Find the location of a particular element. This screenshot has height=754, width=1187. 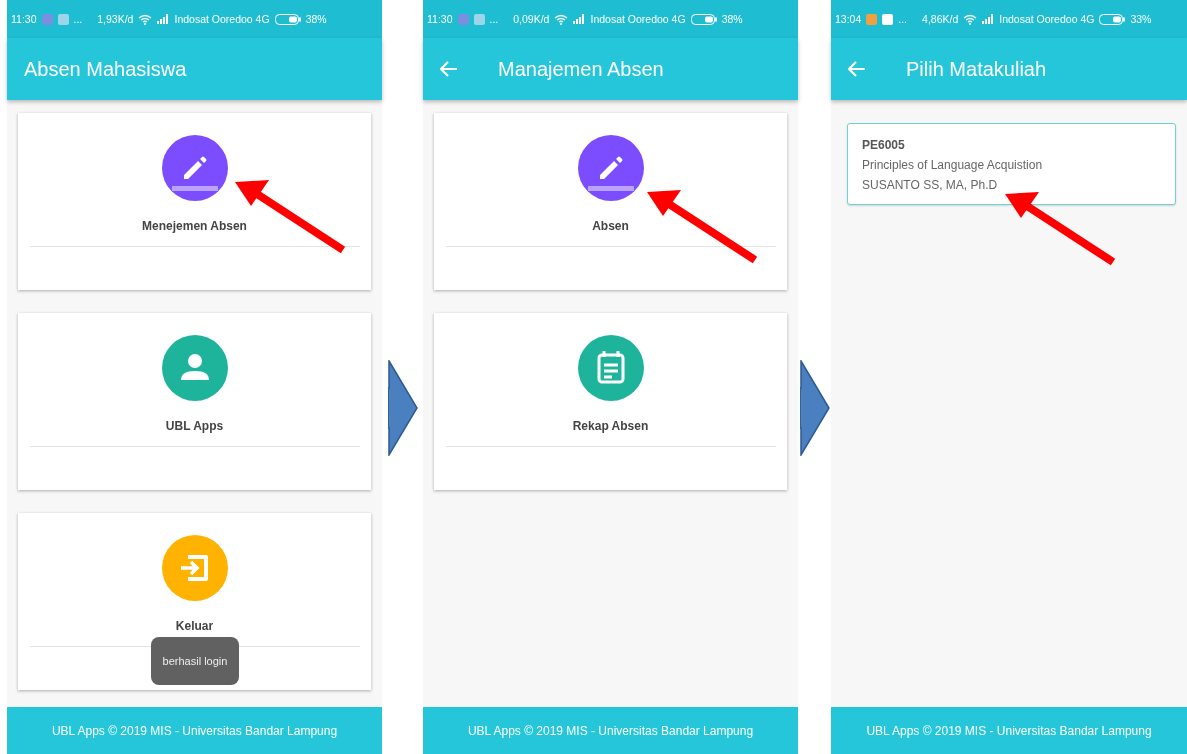

screen-title: Absen Mahasiswa is located at coordinates (105, 69).